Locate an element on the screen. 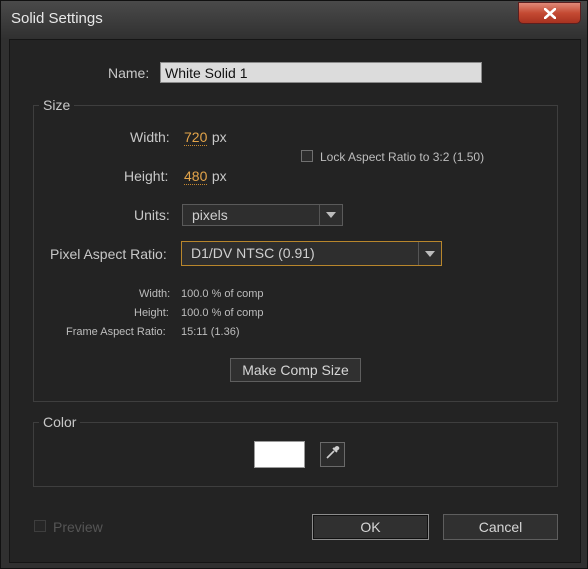  color-group-title: Color is located at coordinates (60, 422).